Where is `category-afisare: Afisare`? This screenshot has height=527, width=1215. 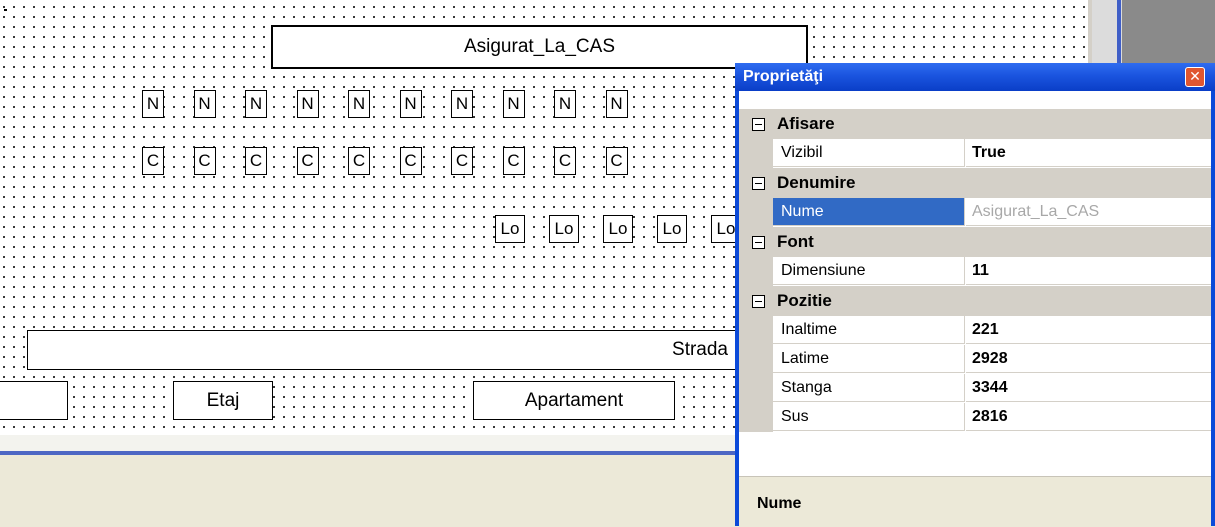
category-afisare: Afisare is located at coordinates (975, 124).